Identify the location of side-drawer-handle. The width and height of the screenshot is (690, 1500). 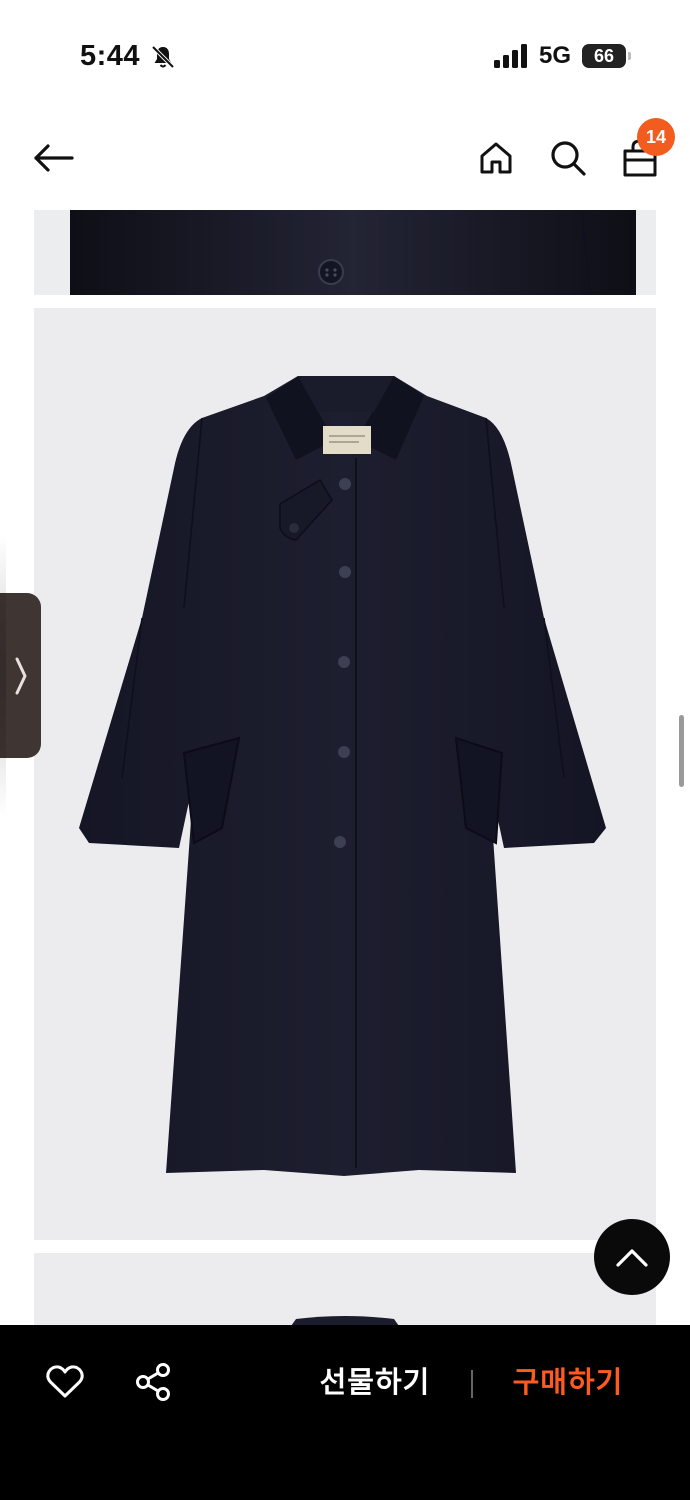
(20, 675).